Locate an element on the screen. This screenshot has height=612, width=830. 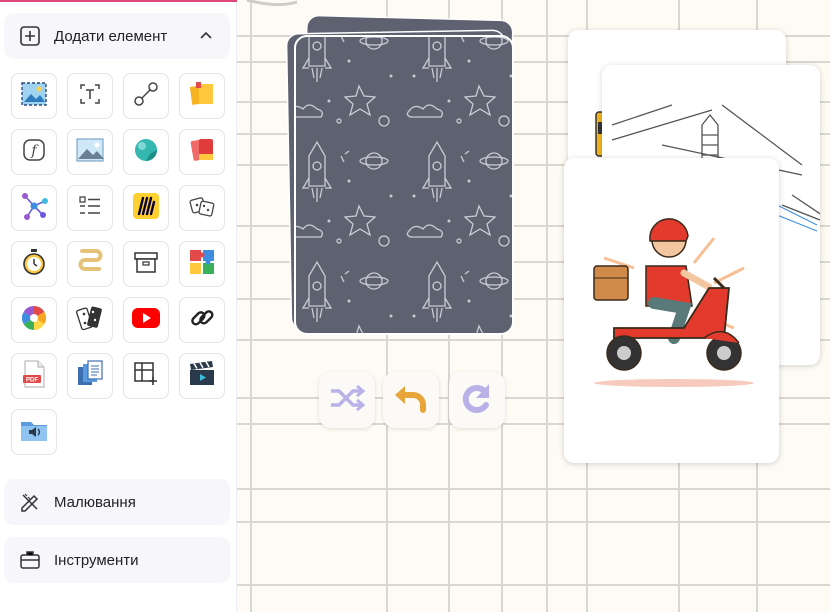
tool-timer is located at coordinates (34, 264).